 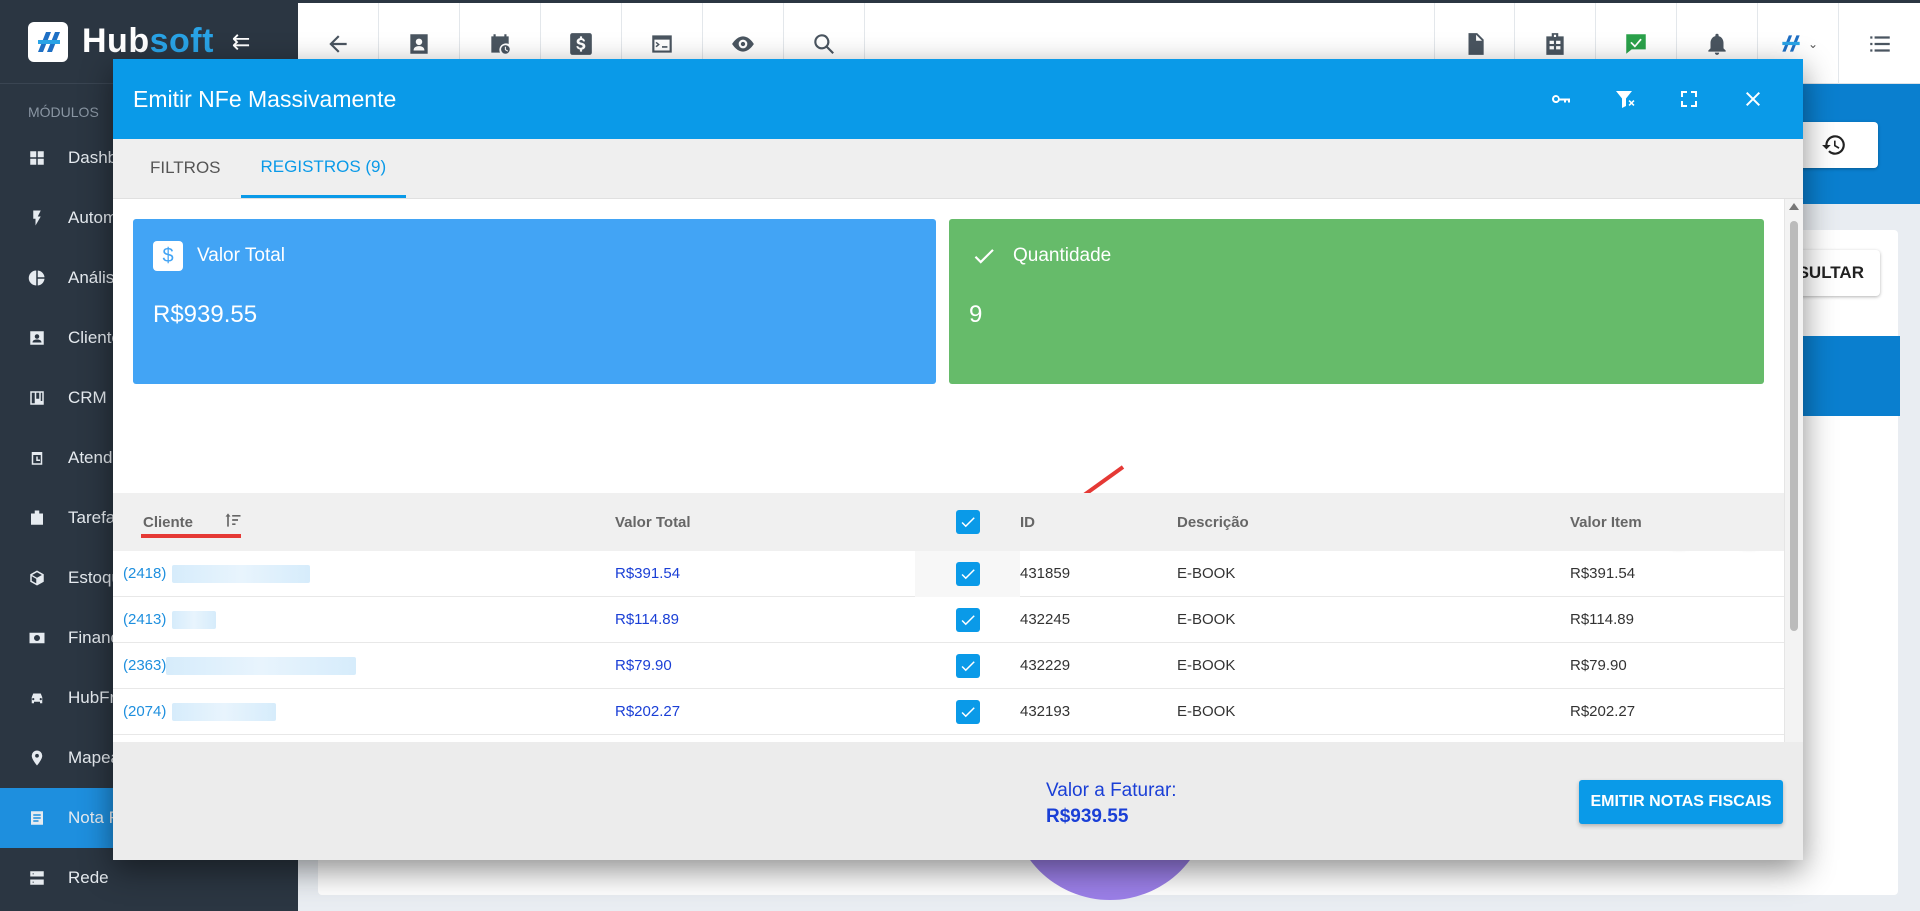 I want to click on red-underline-annotation, so click(x=191, y=536).